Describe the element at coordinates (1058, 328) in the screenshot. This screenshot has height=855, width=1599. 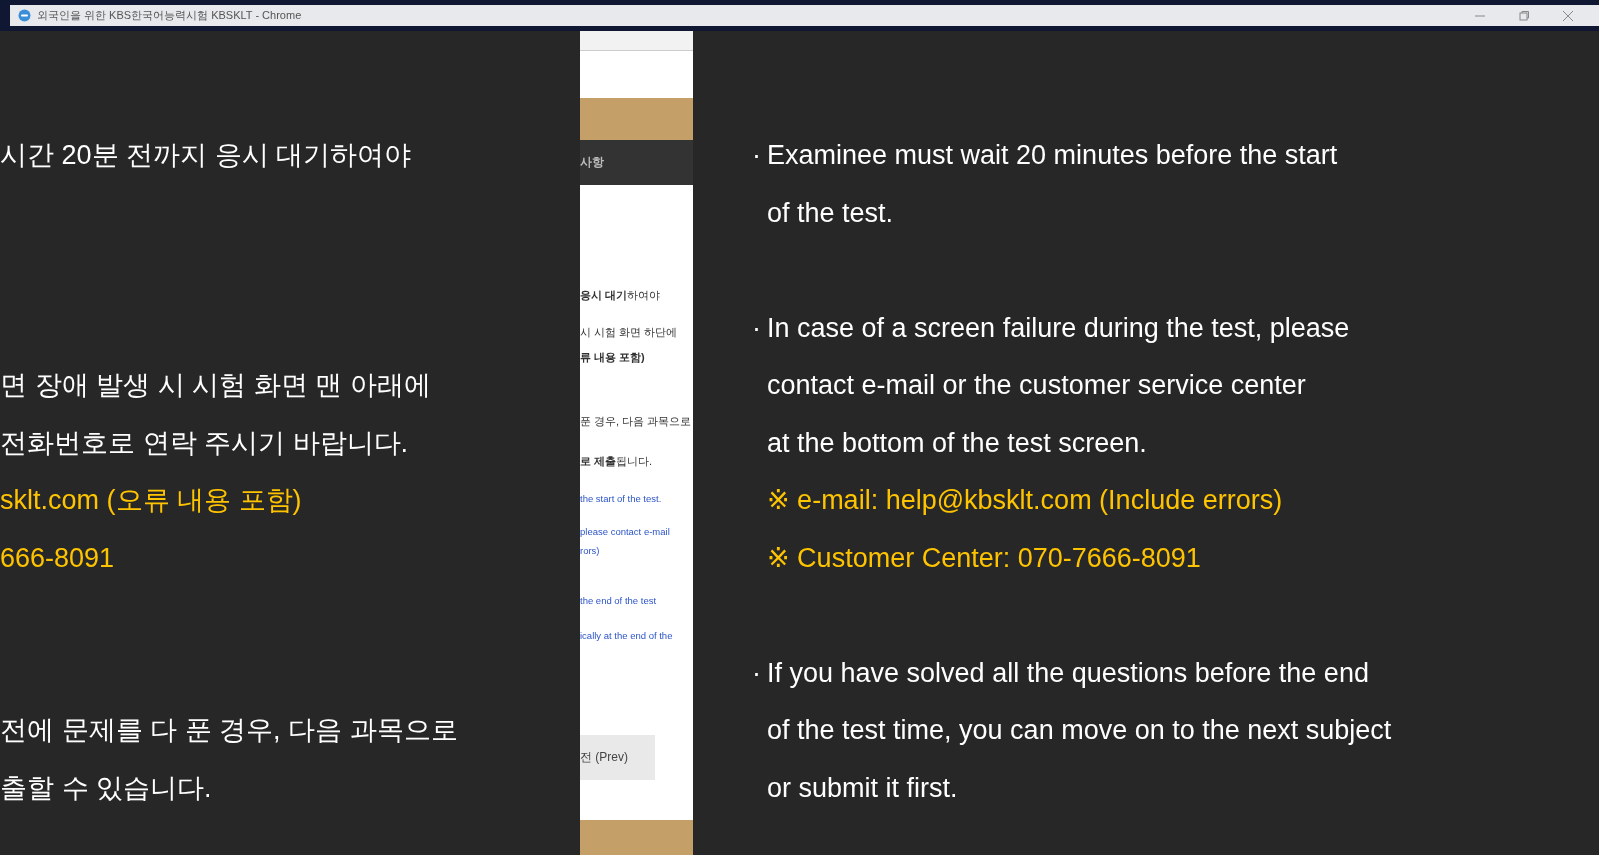
I see `subtitle-line: In case of a screen failure during the test, please` at that location.